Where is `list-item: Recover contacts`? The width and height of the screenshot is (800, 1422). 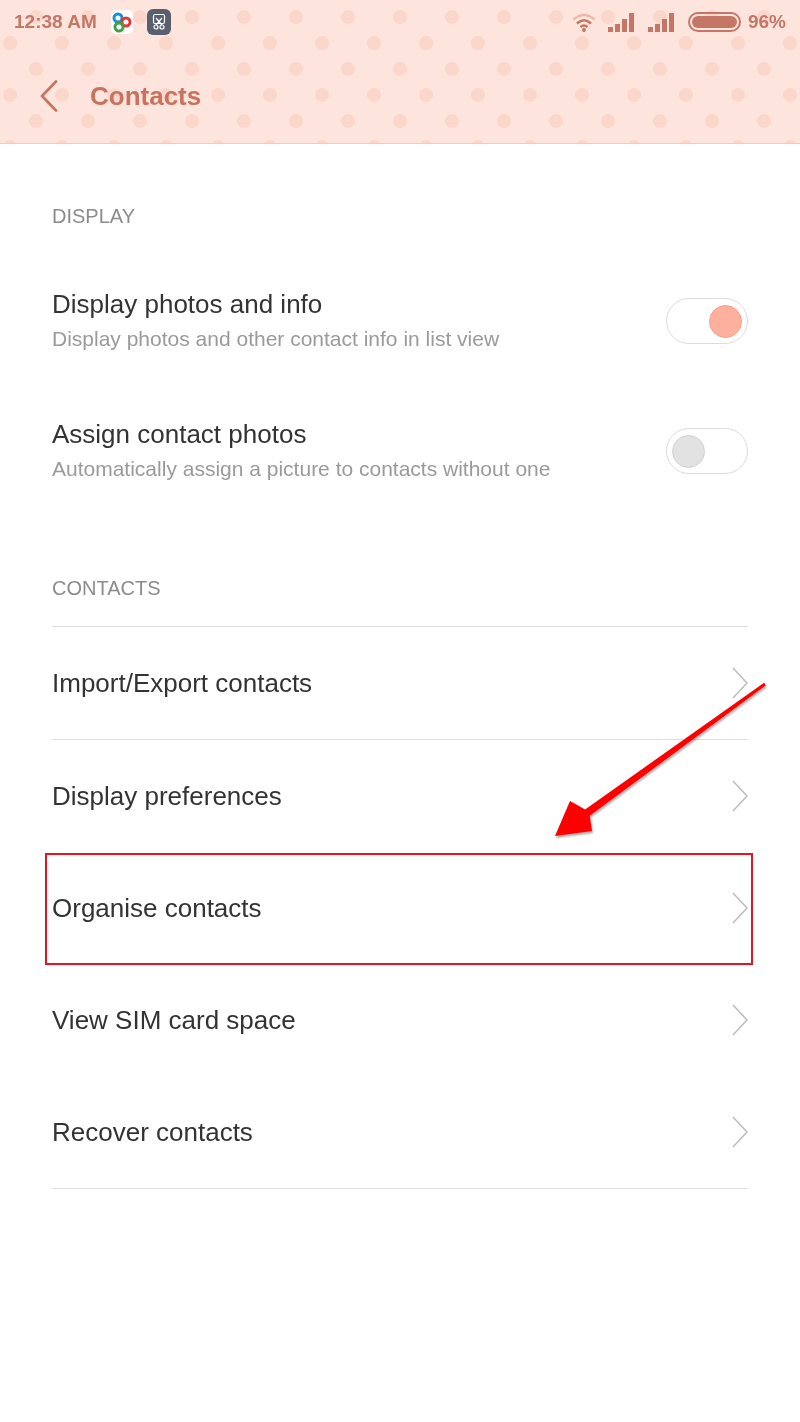
list-item: Recover contacts is located at coordinates (400, 1132).